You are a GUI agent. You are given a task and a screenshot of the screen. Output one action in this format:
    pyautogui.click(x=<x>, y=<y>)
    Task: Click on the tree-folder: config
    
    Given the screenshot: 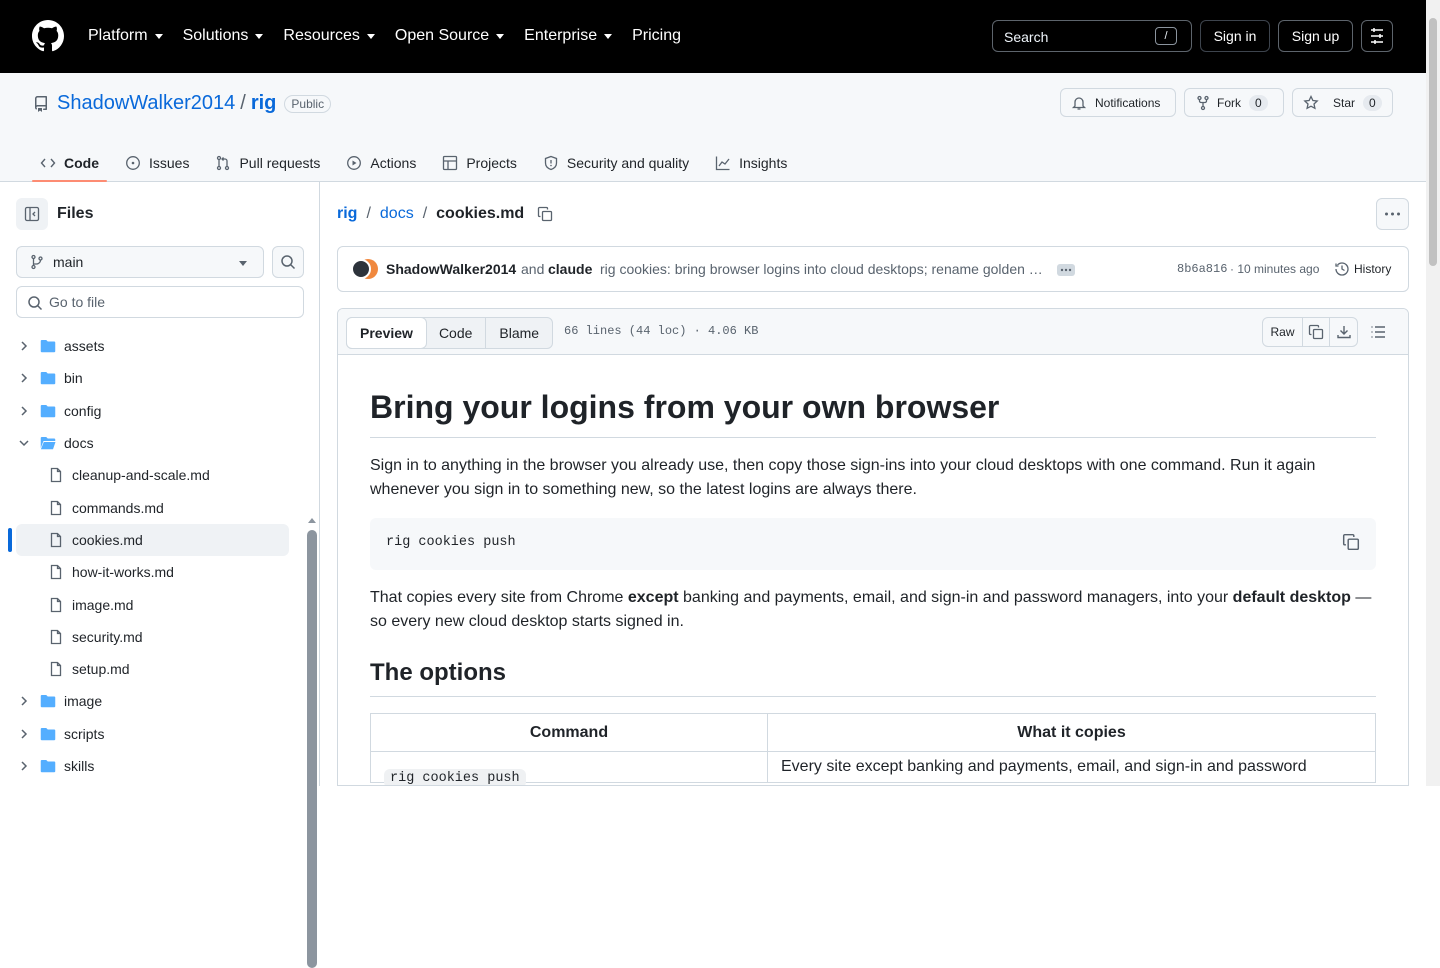 What is the action you would take?
    pyautogui.click(x=152, y=411)
    